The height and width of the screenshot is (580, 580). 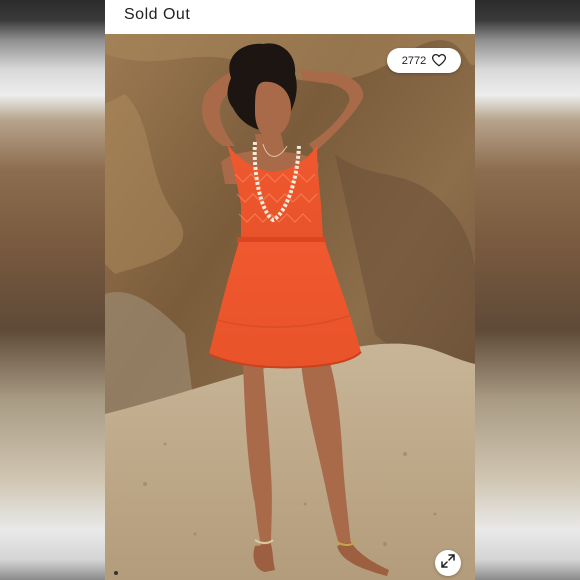 I want to click on sold-out-label: Sold Out, so click(x=157, y=14).